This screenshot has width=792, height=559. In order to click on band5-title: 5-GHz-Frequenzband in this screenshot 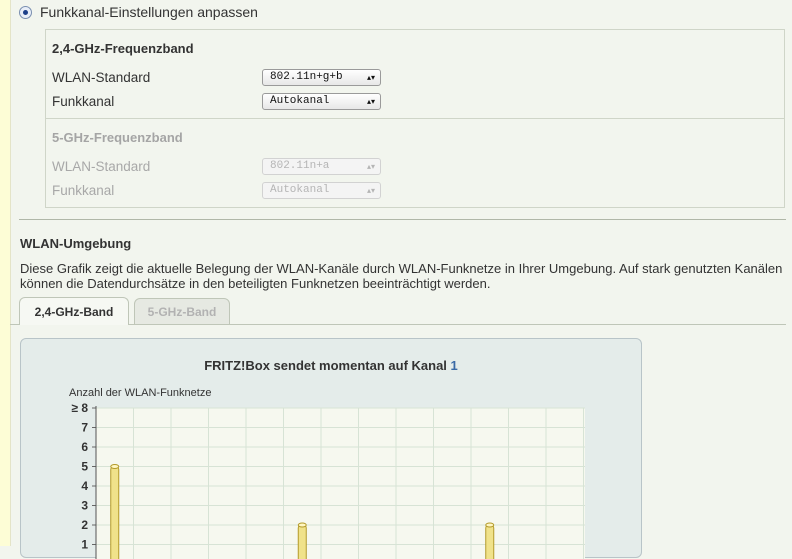, I will do `click(117, 137)`.